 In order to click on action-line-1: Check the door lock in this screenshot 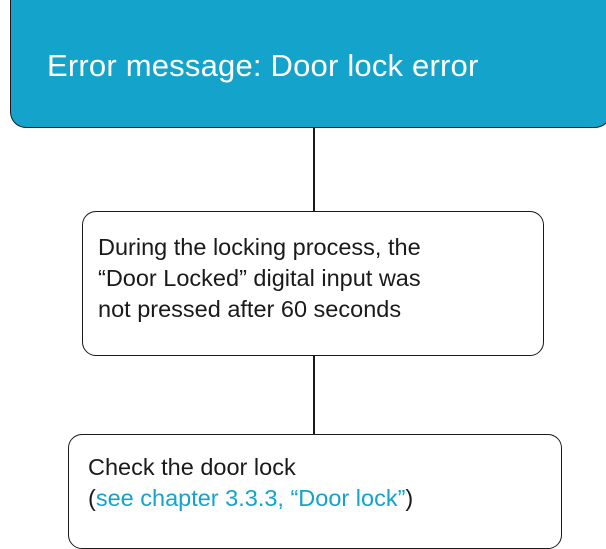, I will do `click(192, 467)`.